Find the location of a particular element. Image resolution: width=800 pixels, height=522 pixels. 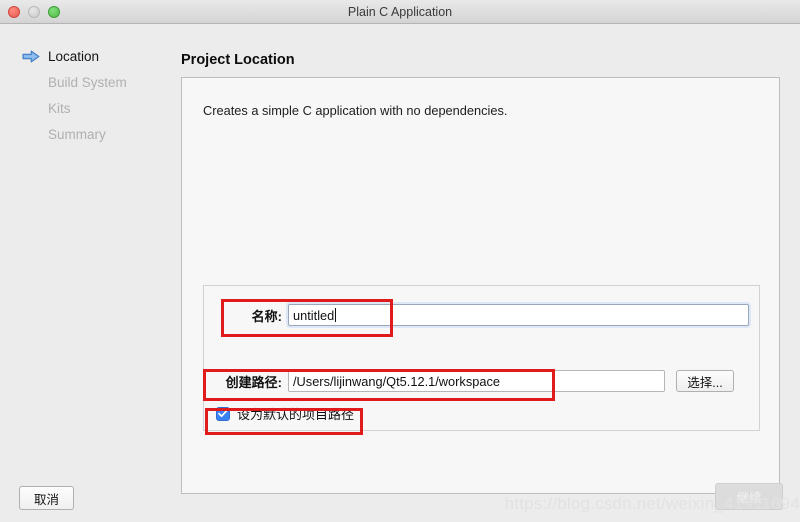

sidebar-item-summary: Summary is located at coordinates (90, 134).